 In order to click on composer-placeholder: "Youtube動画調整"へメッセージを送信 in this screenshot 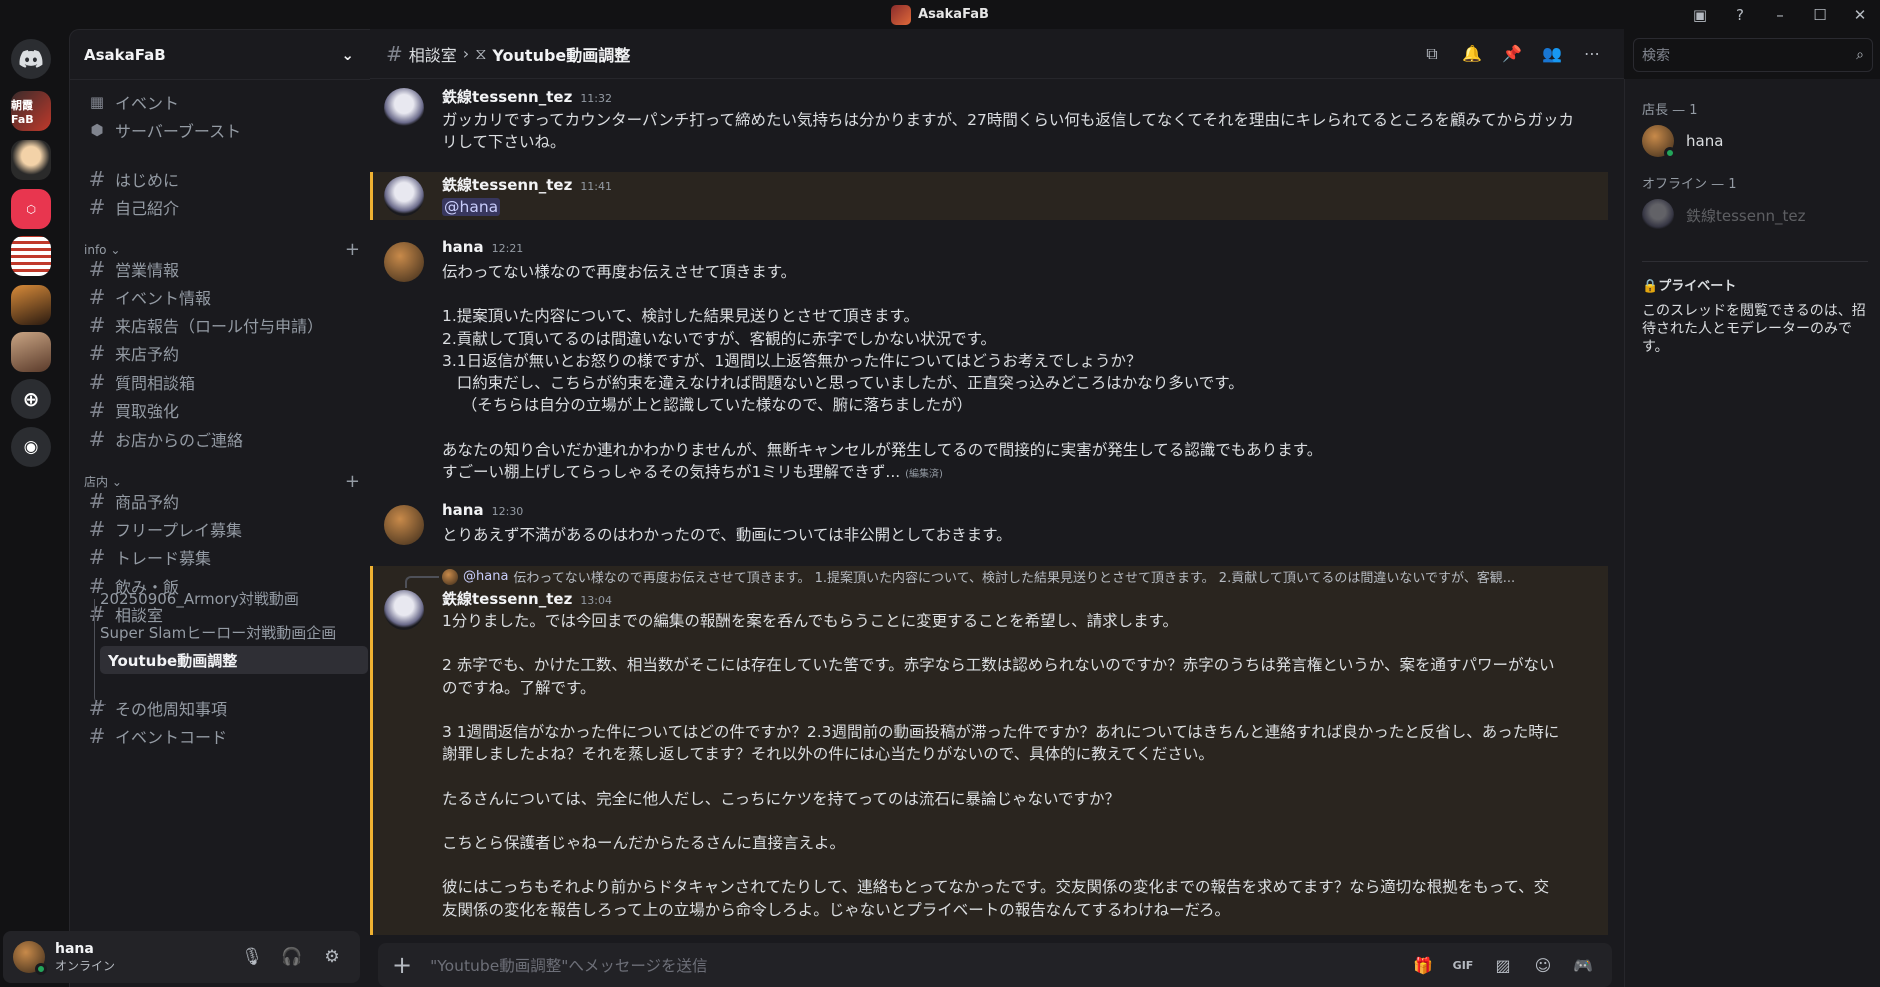, I will do `click(568, 965)`.